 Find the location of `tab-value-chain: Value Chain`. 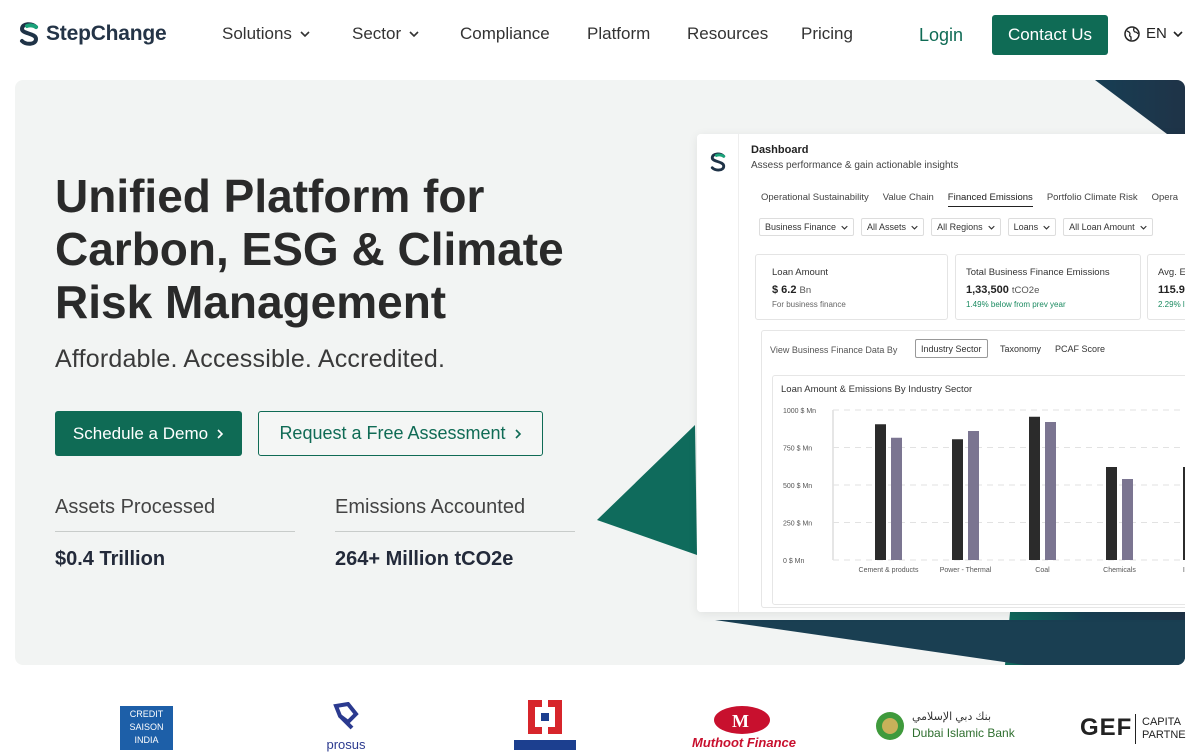

tab-value-chain: Value Chain is located at coordinates (908, 199).